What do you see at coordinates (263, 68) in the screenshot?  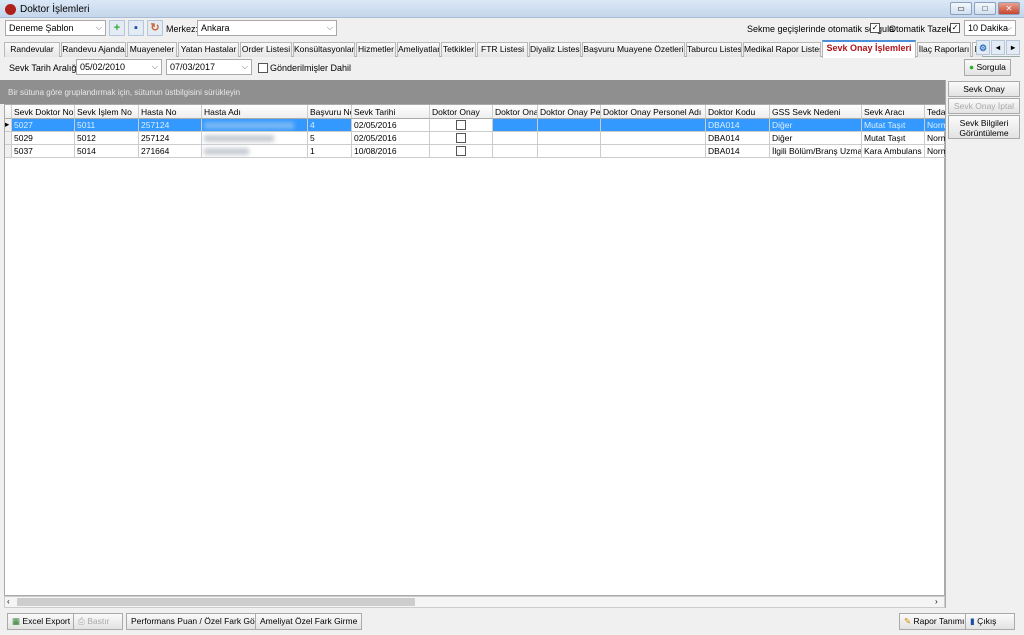 I see `include-sent-checkbox` at bounding box center [263, 68].